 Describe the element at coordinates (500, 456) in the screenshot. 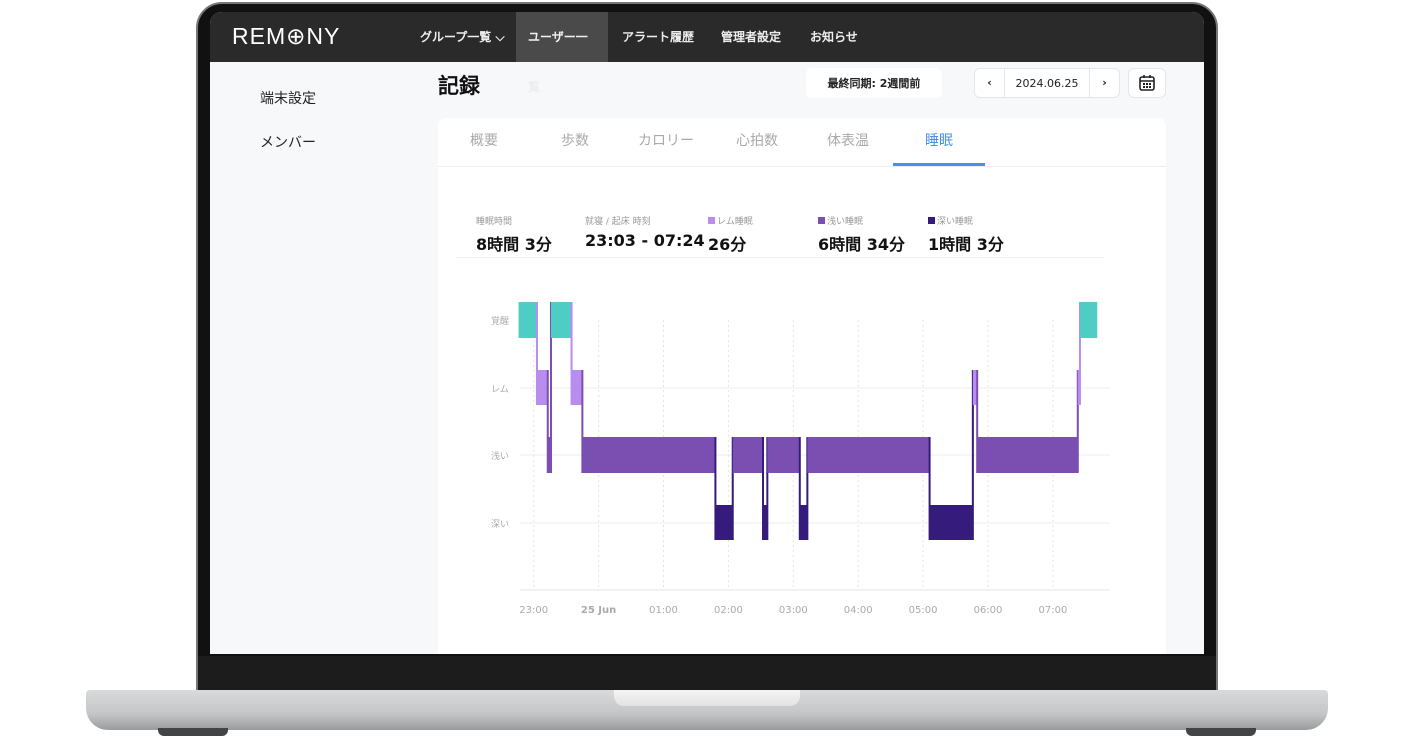

I see `y-tick-label: 浅い` at that location.